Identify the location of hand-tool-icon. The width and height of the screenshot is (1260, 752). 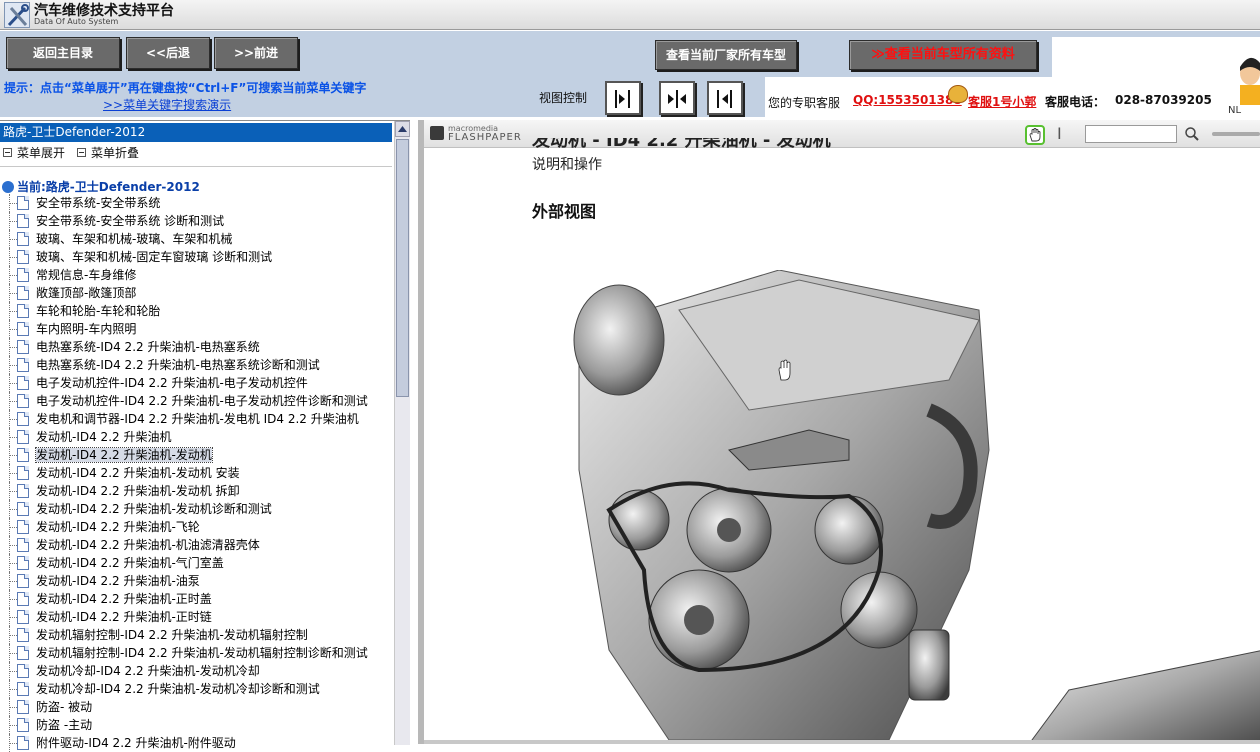
(1035, 135).